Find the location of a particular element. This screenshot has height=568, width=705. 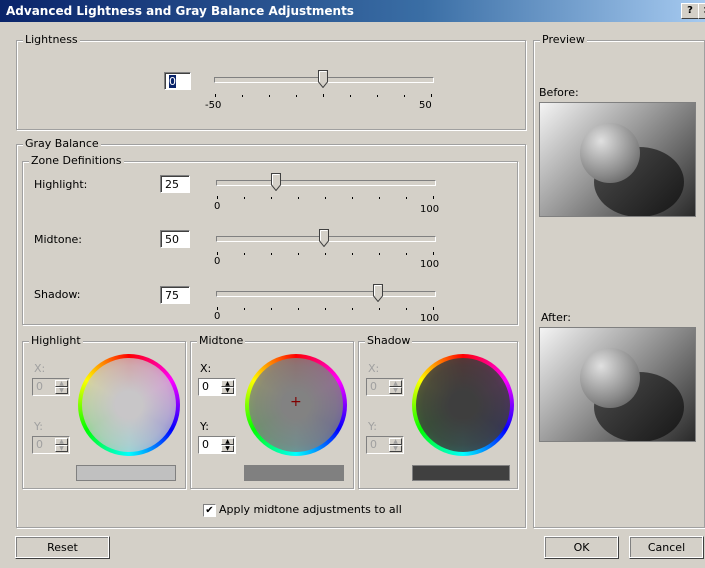

shadow-max-label: 100 is located at coordinates (430, 318).